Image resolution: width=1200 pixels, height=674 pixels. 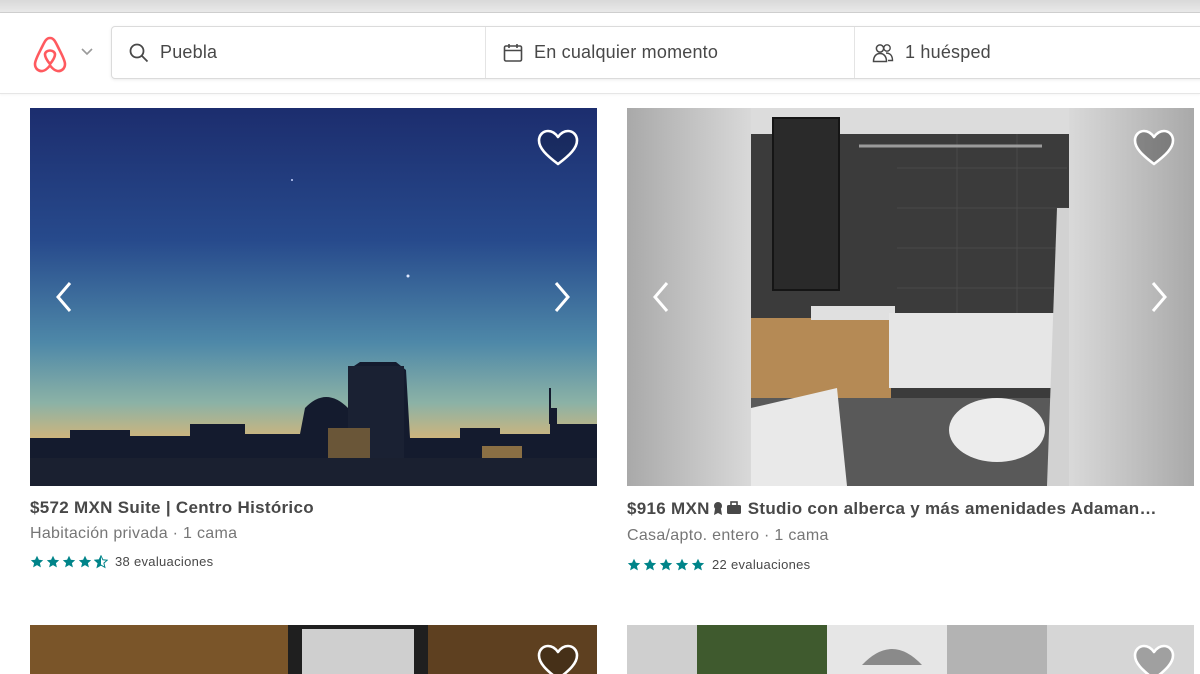 What do you see at coordinates (728, 535) in the screenshot?
I see `listing-type: Casa/apto. entero · 1 cama` at bounding box center [728, 535].